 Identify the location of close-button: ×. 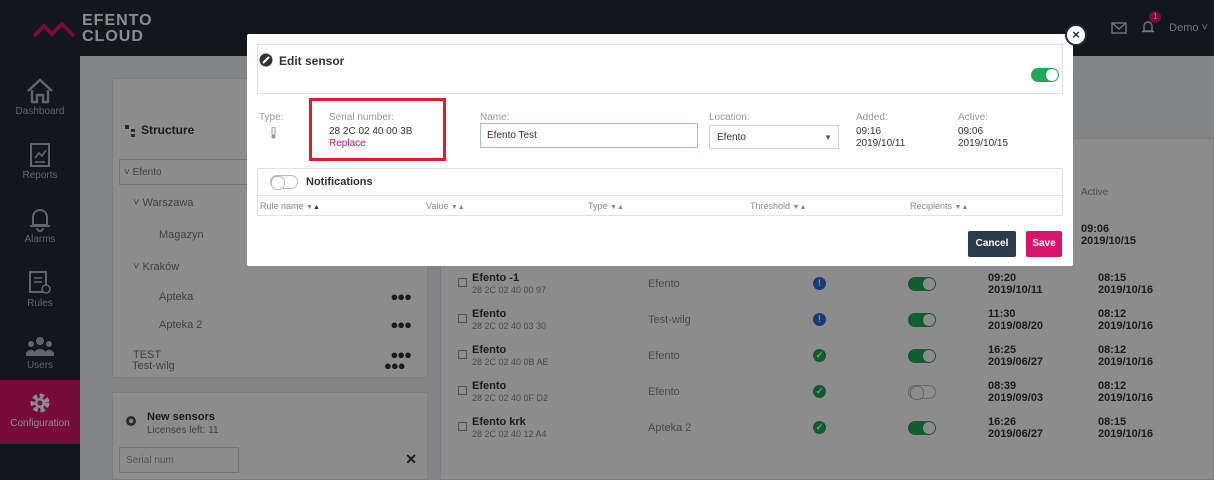
(1076, 35).